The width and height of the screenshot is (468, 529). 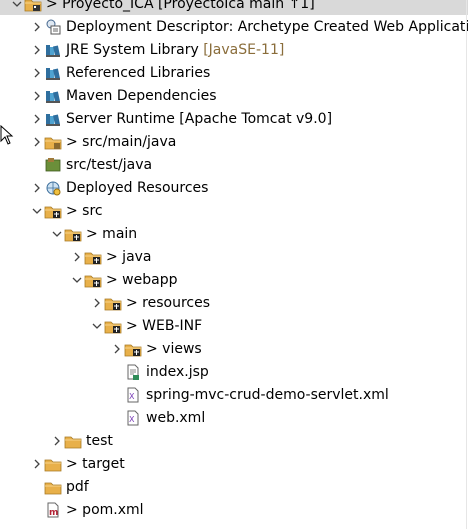 What do you see at coordinates (53, 142) in the screenshot?
I see `source-folder-icon` at bounding box center [53, 142].